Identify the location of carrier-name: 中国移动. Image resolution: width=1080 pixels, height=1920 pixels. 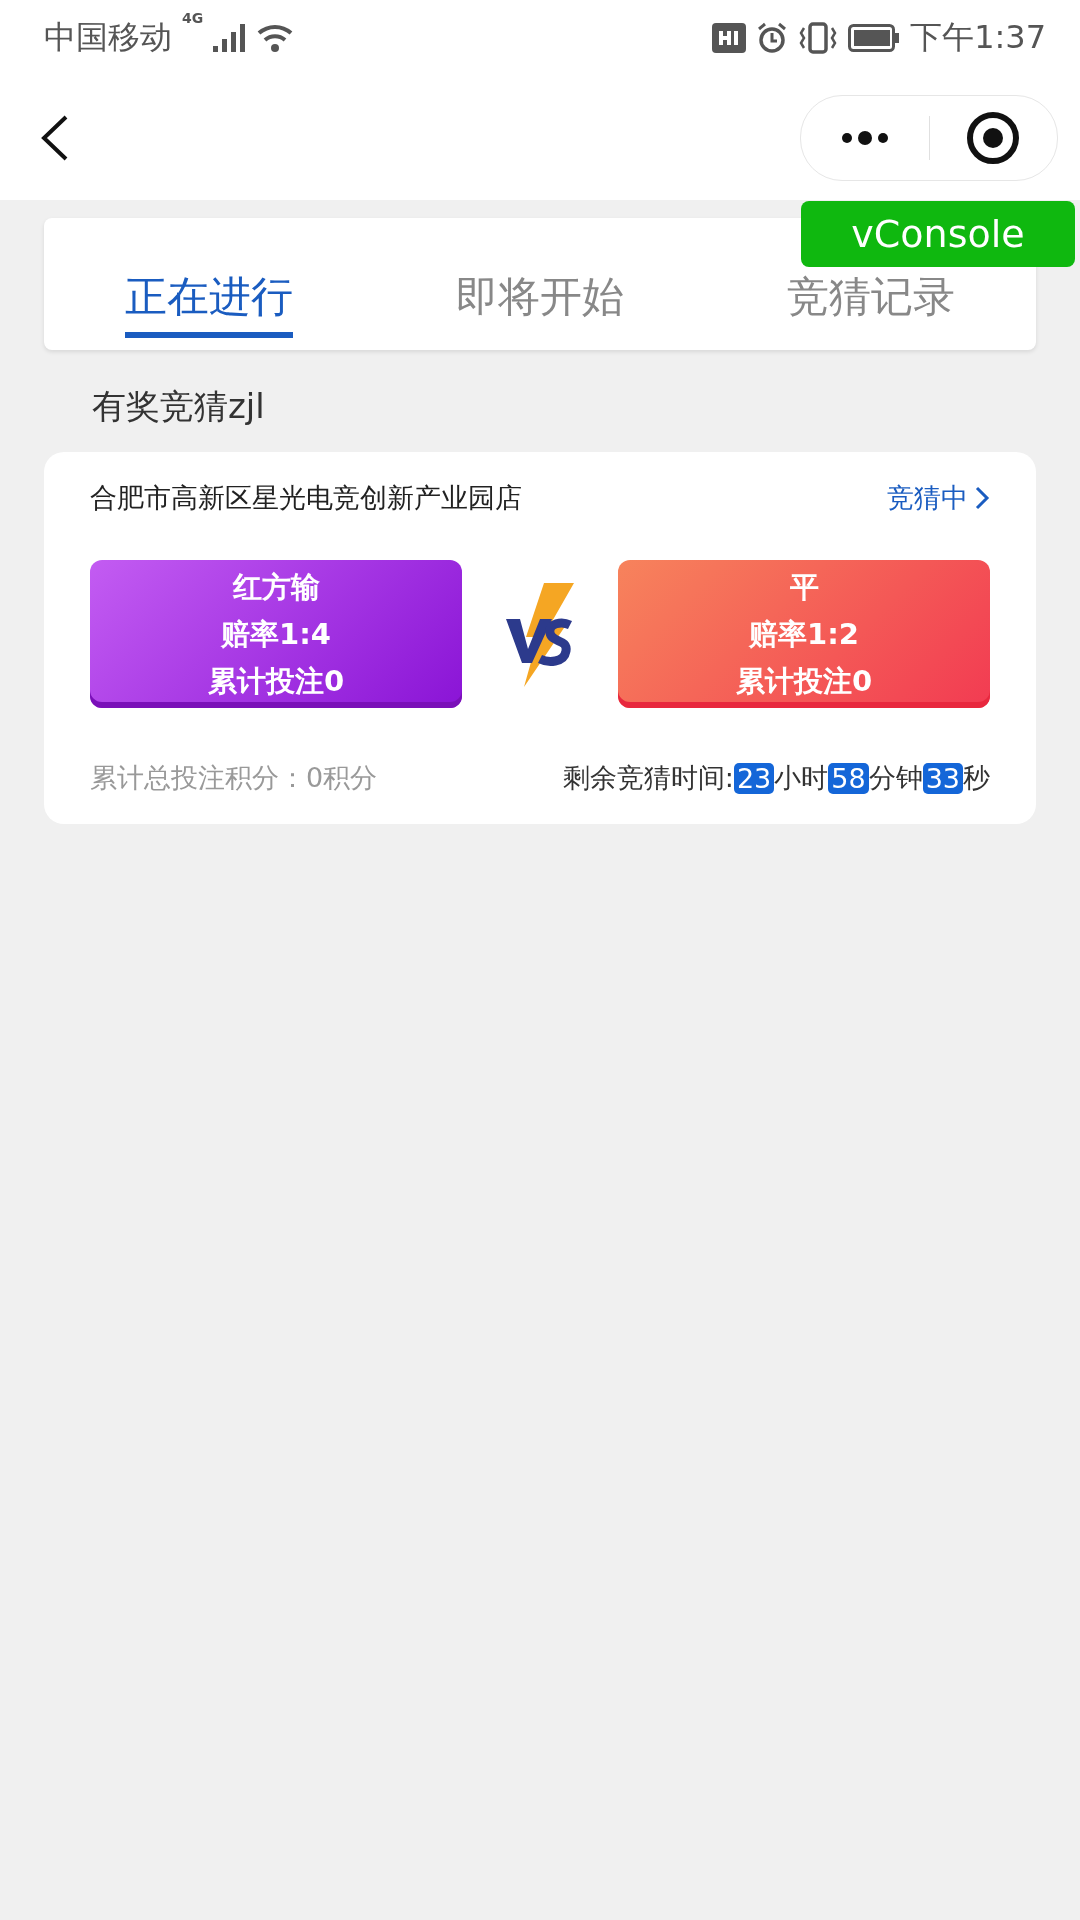
(108, 37).